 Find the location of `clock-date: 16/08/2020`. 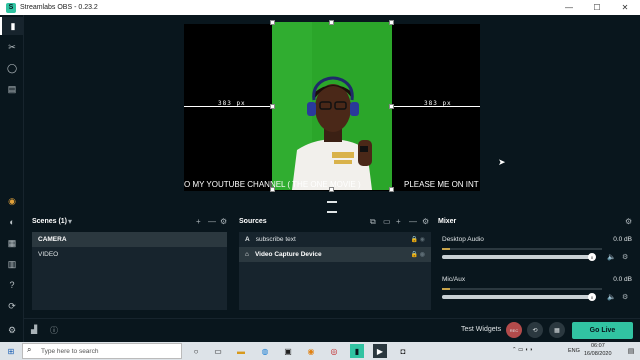

clock-date: 16/08/2020 is located at coordinates (598, 354).